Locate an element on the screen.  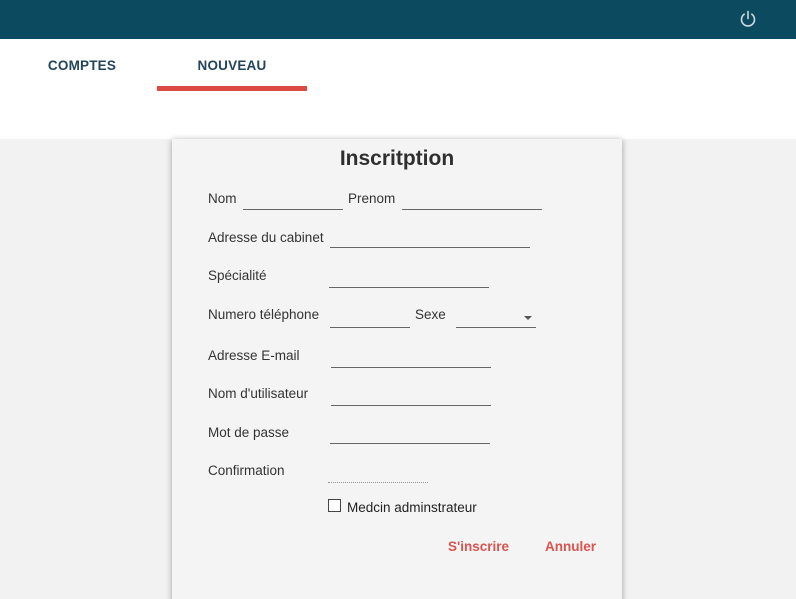
confirmation-input is located at coordinates (378, 472).